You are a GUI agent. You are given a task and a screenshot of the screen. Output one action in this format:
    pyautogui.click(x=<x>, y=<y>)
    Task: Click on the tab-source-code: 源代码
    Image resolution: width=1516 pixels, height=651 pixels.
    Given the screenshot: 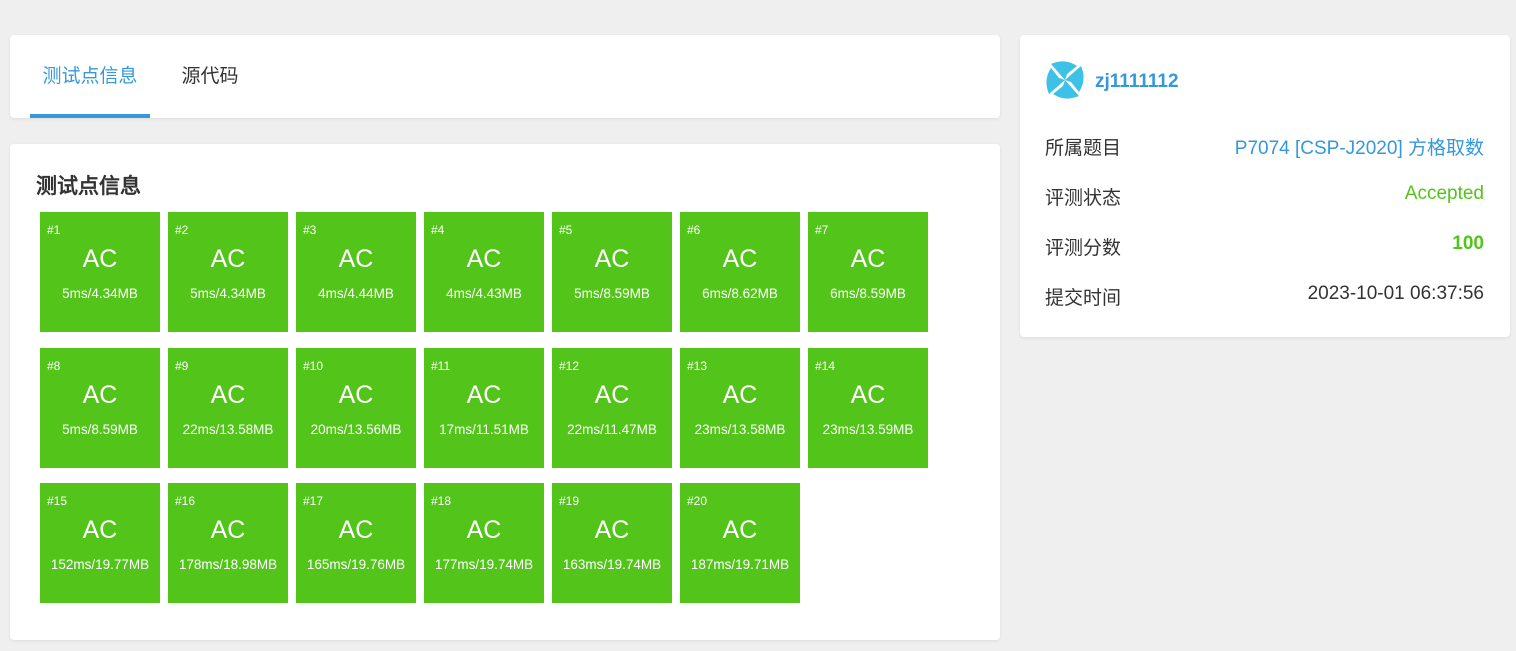 What is the action you would take?
    pyautogui.click(x=210, y=76)
    